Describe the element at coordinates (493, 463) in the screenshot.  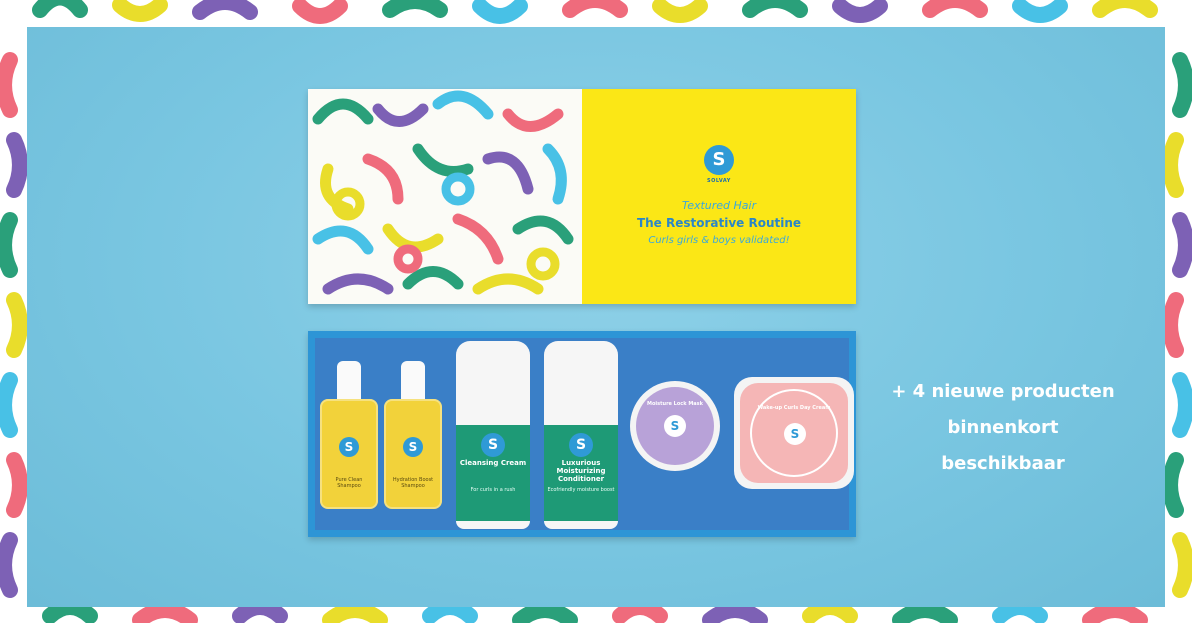
I see `product-name: Cleansing Cream` at that location.